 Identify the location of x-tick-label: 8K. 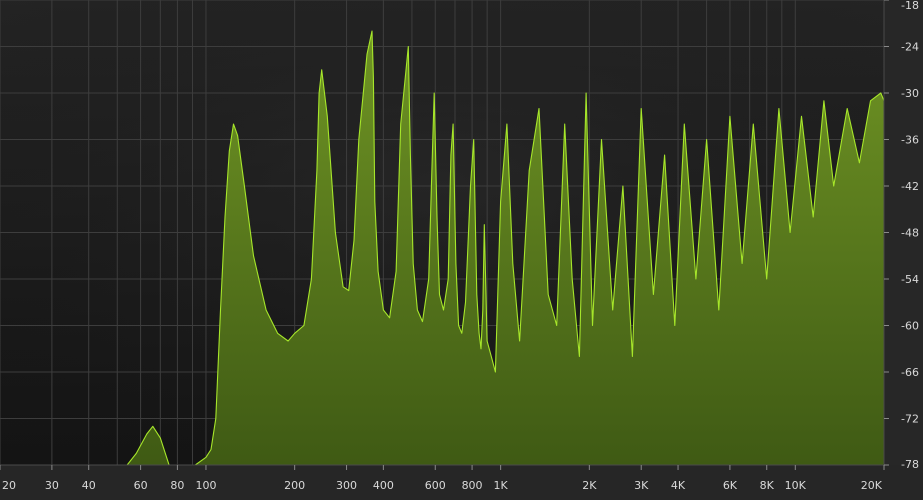
(767, 485).